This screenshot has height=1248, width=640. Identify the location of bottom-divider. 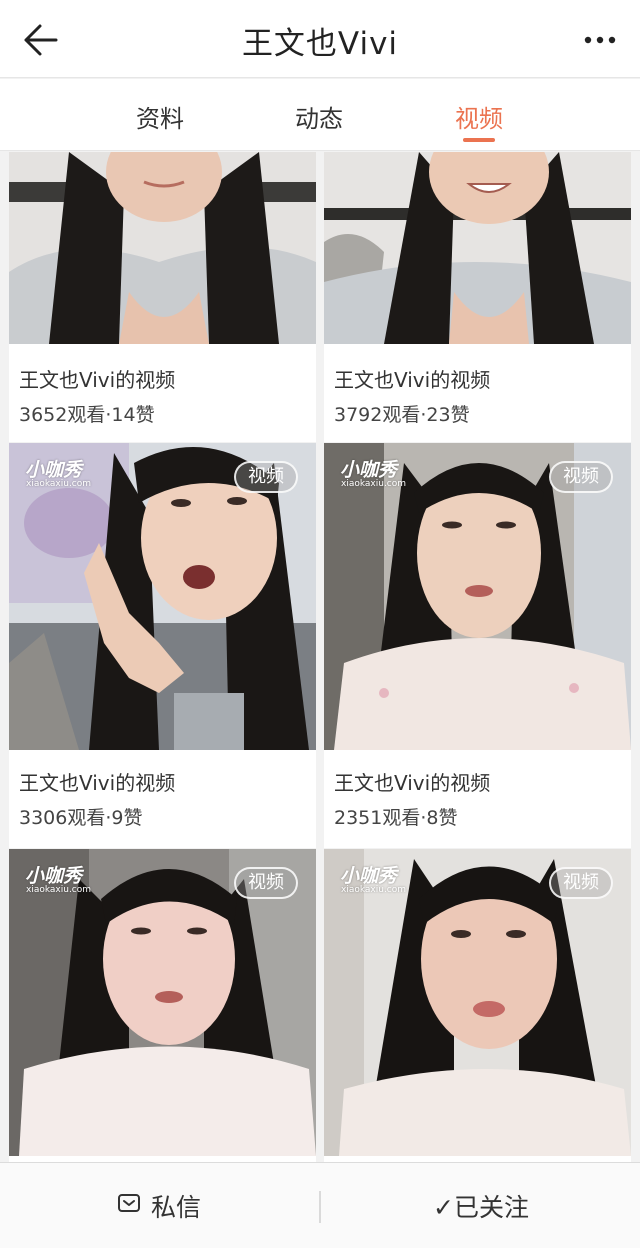
(320, 1207).